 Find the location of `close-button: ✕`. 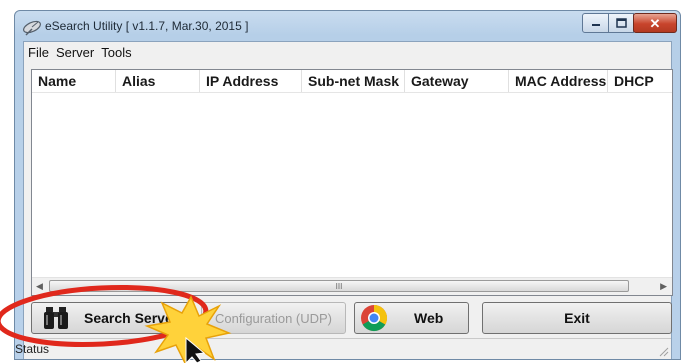

close-button: ✕ is located at coordinates (655, 23).